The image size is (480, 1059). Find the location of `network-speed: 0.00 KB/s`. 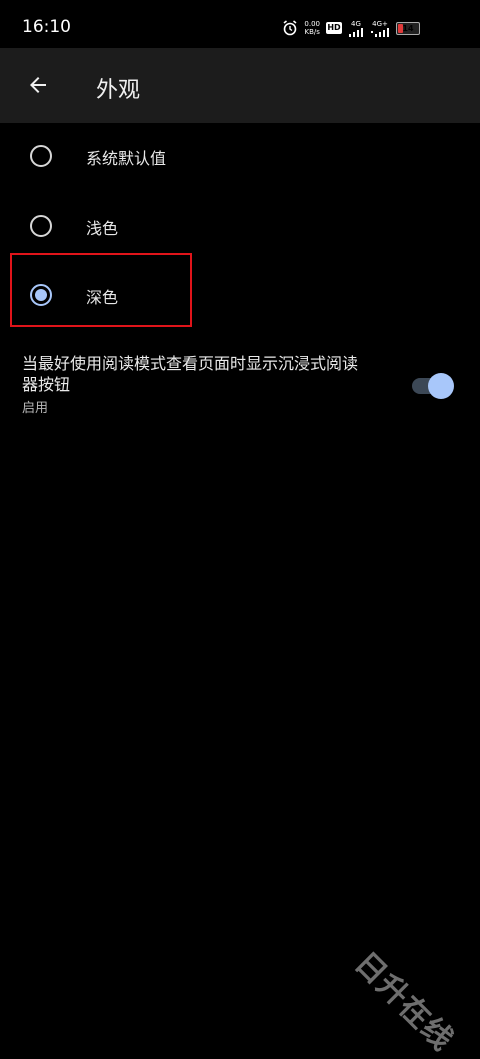

network-speed: 0.00 KB/s is located at coordinates (312, 28).